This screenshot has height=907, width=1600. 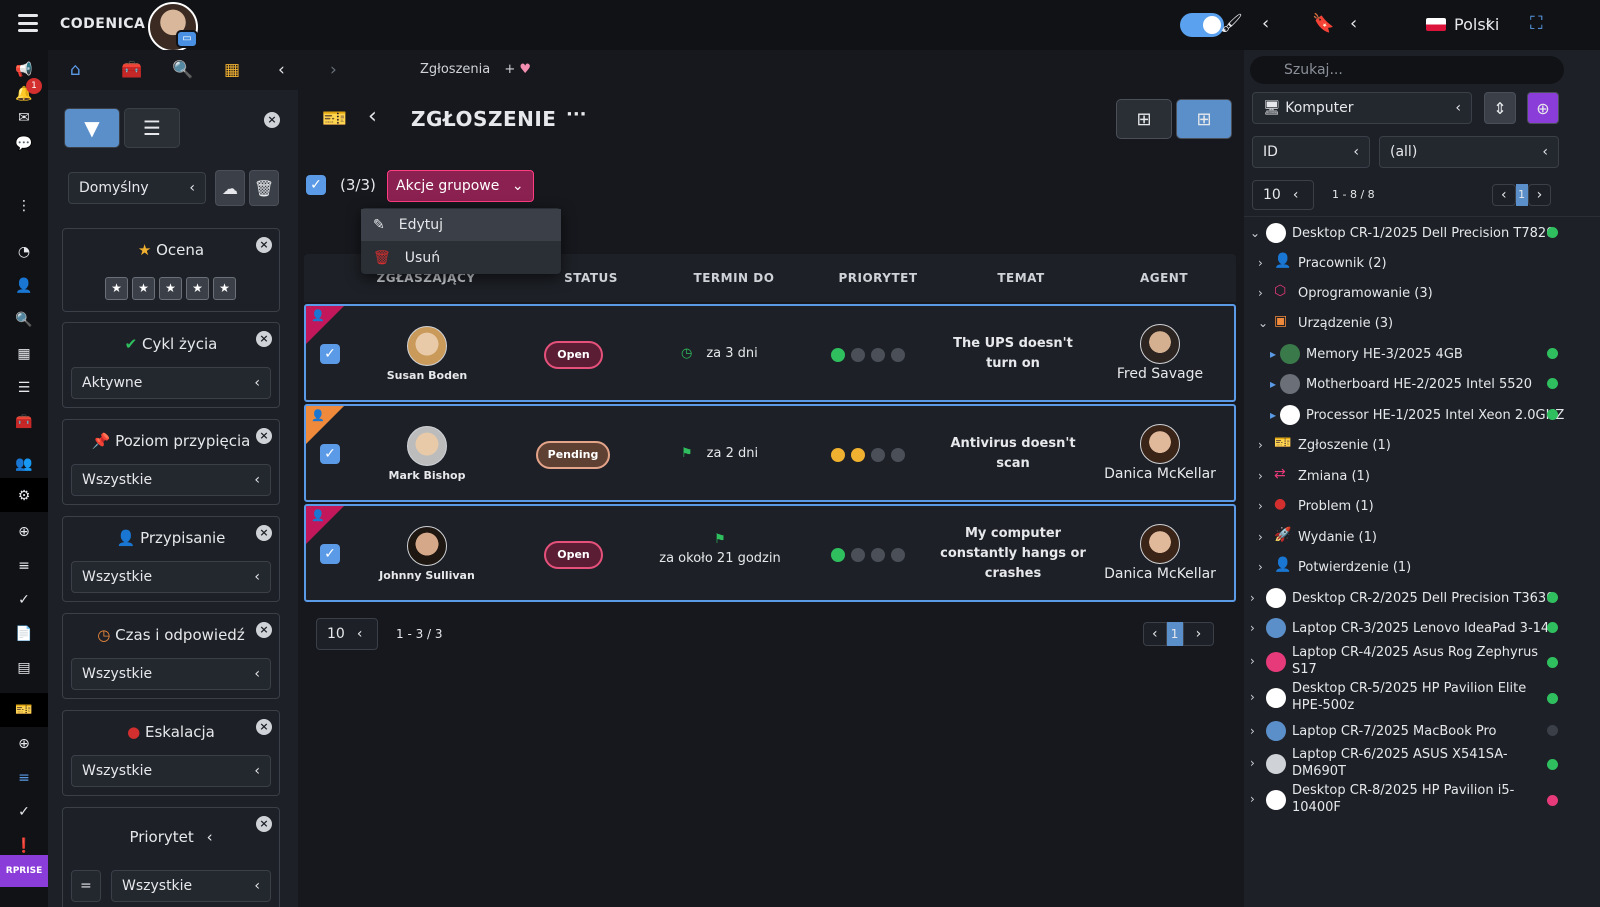 What do you see at coordinates (171, 383) in the screenshot?
I see `lifecycle-select: Aktywne ‹` at bounding box center [171, 383].